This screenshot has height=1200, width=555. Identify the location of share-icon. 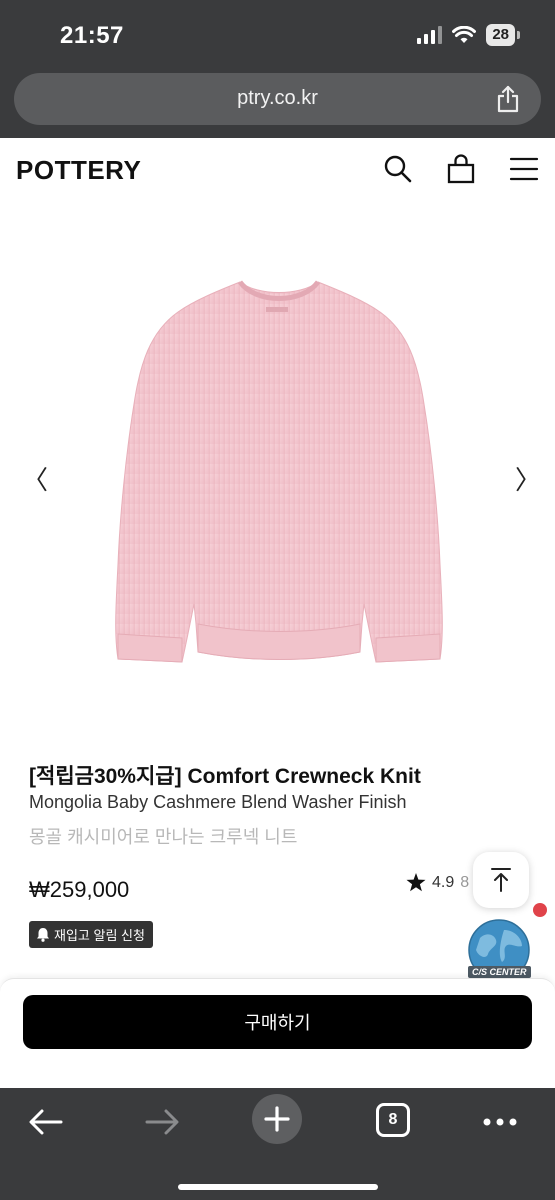
(508, 99).